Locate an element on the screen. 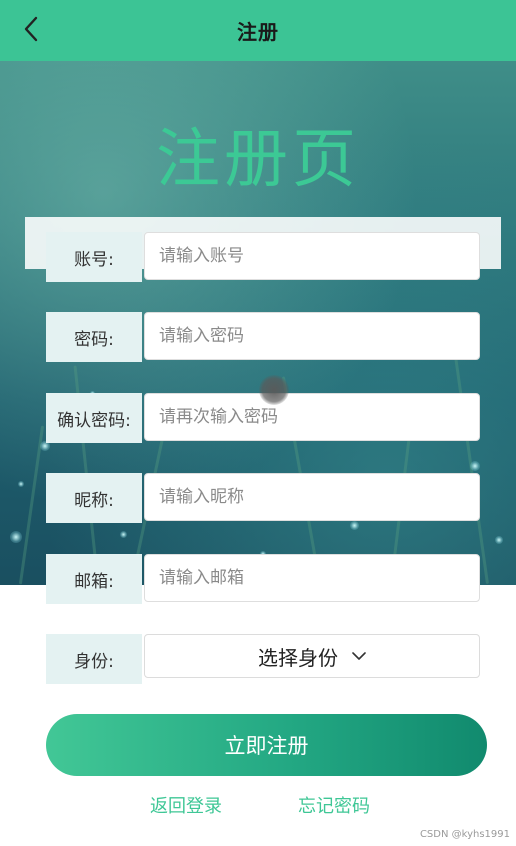 This screenshot has width=516, height=846. page-heading: 注册页 is located at coordinates (258, 160).